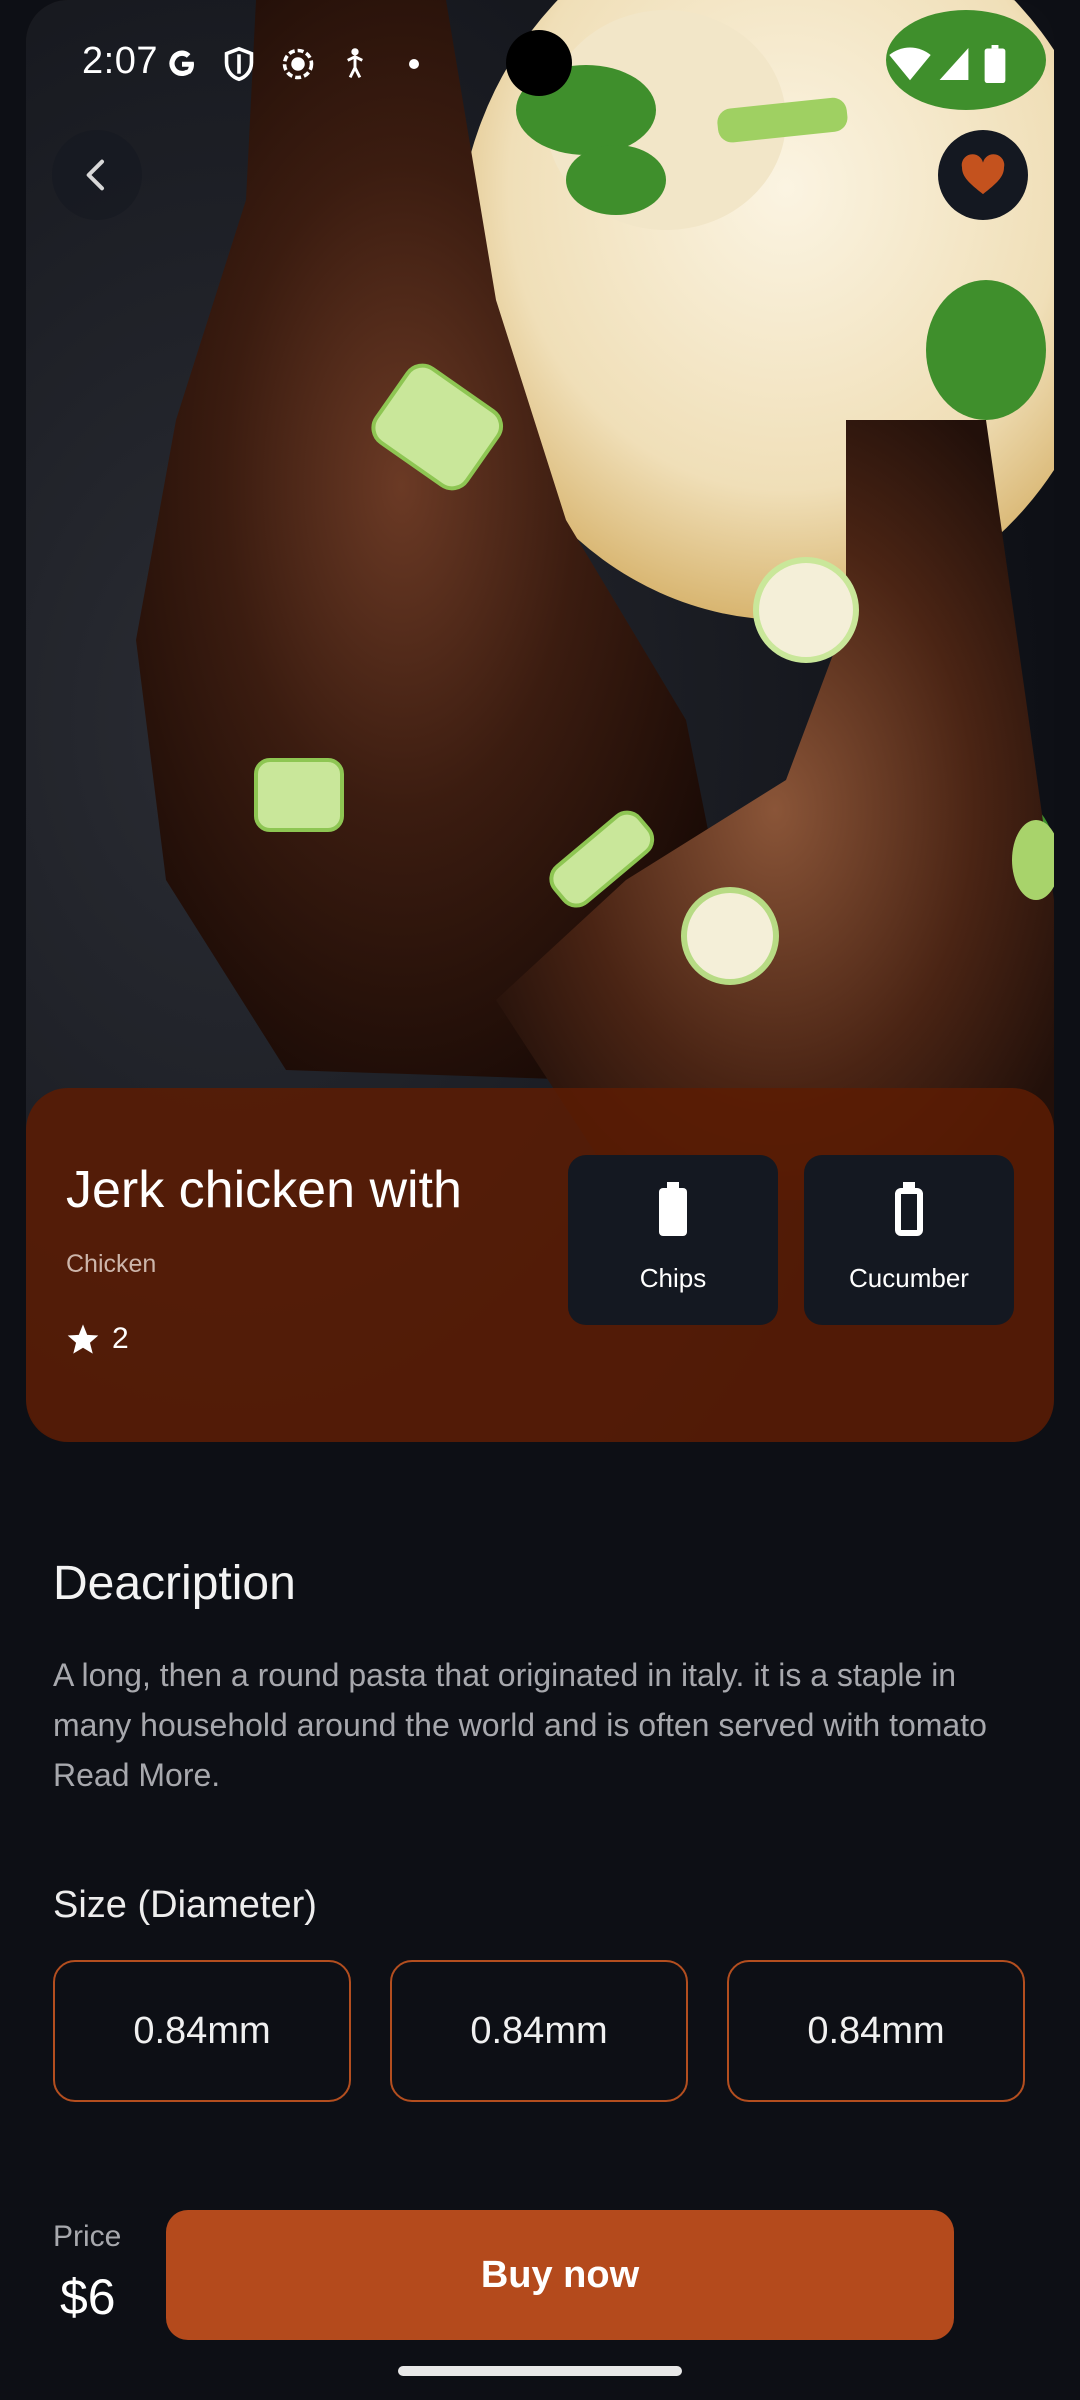 The height and width of the screenshot is (2400, 1080). What do you see at coordinates (909, 1278) in the screenshot?
I see `ingredient-label: Cucumber` at bounding box center [909, 1278].